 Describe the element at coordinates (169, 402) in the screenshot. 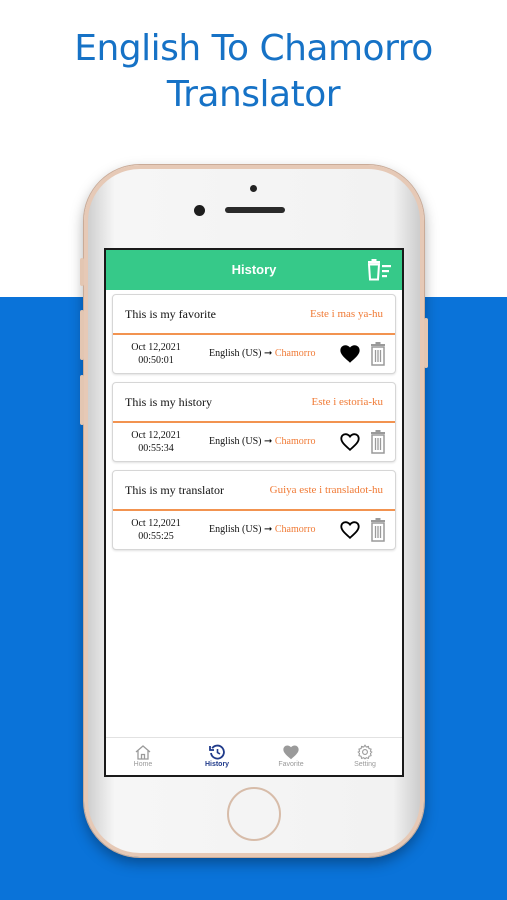

I see `source-text: This is my history` at that location.